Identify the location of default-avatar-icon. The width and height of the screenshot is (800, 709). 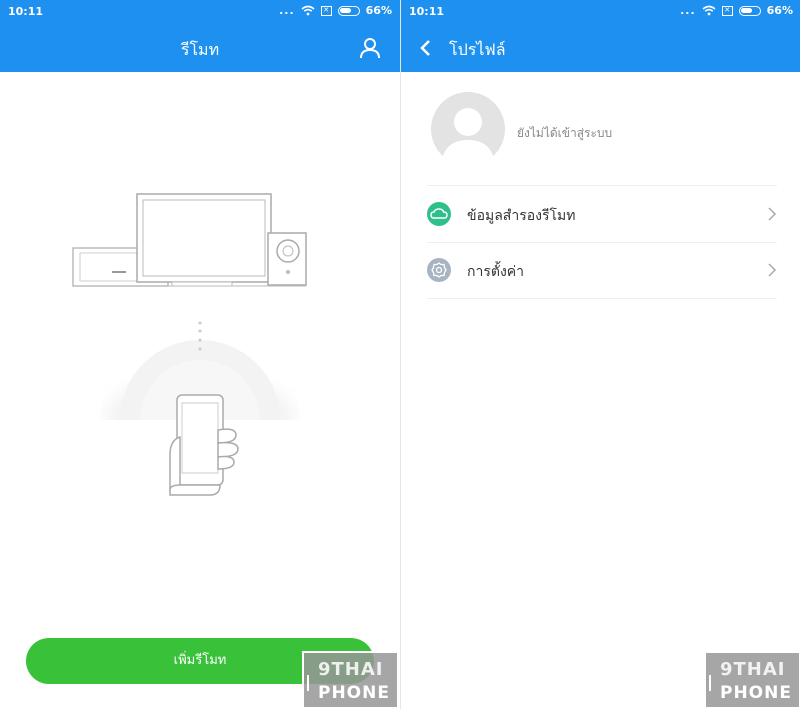
(468, 129).